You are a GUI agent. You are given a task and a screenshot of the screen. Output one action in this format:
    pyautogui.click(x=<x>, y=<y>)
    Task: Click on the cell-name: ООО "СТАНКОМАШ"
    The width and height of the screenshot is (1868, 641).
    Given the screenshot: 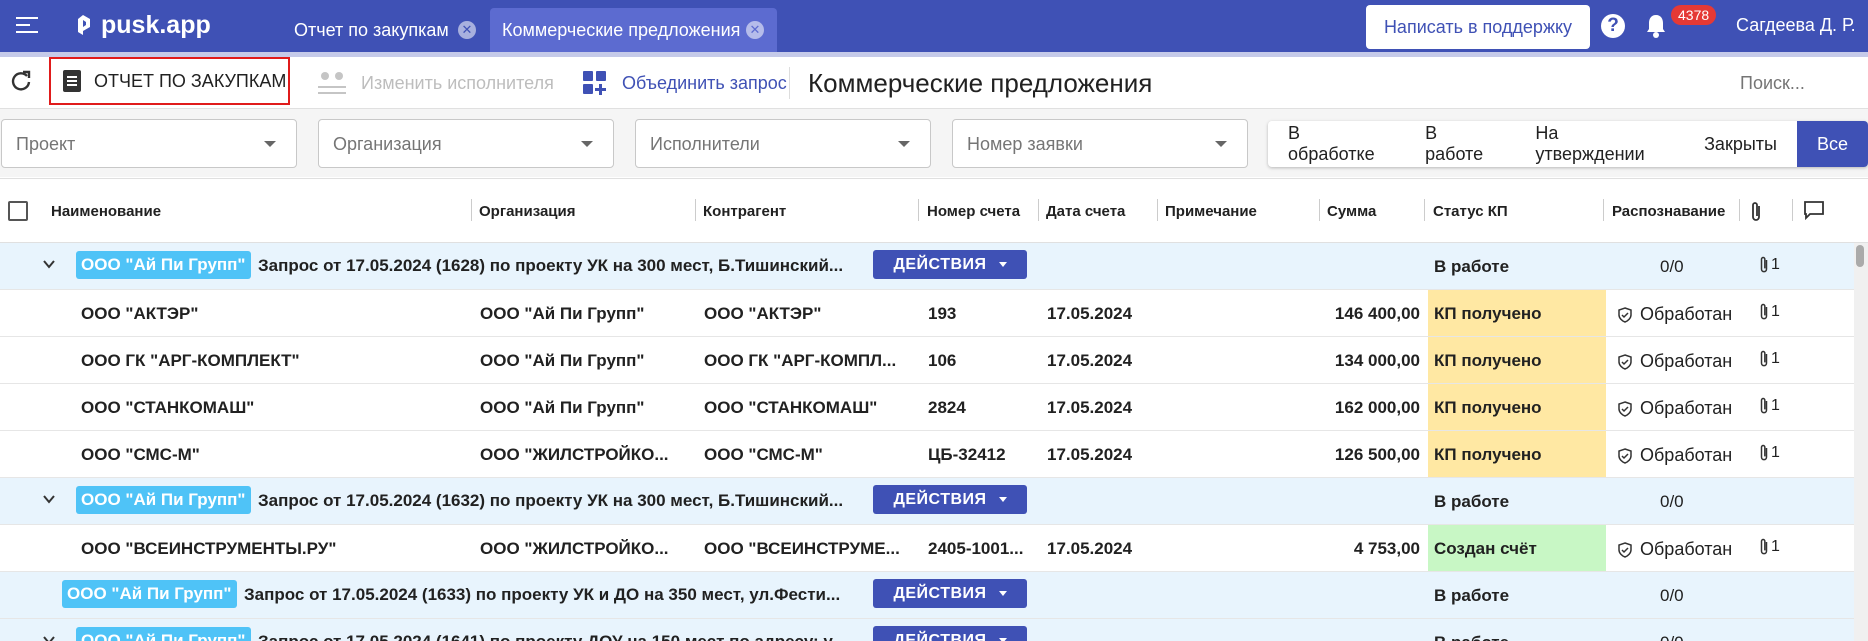 What is the action you would take?
    pyautogui.click(x=168, y=407)
    